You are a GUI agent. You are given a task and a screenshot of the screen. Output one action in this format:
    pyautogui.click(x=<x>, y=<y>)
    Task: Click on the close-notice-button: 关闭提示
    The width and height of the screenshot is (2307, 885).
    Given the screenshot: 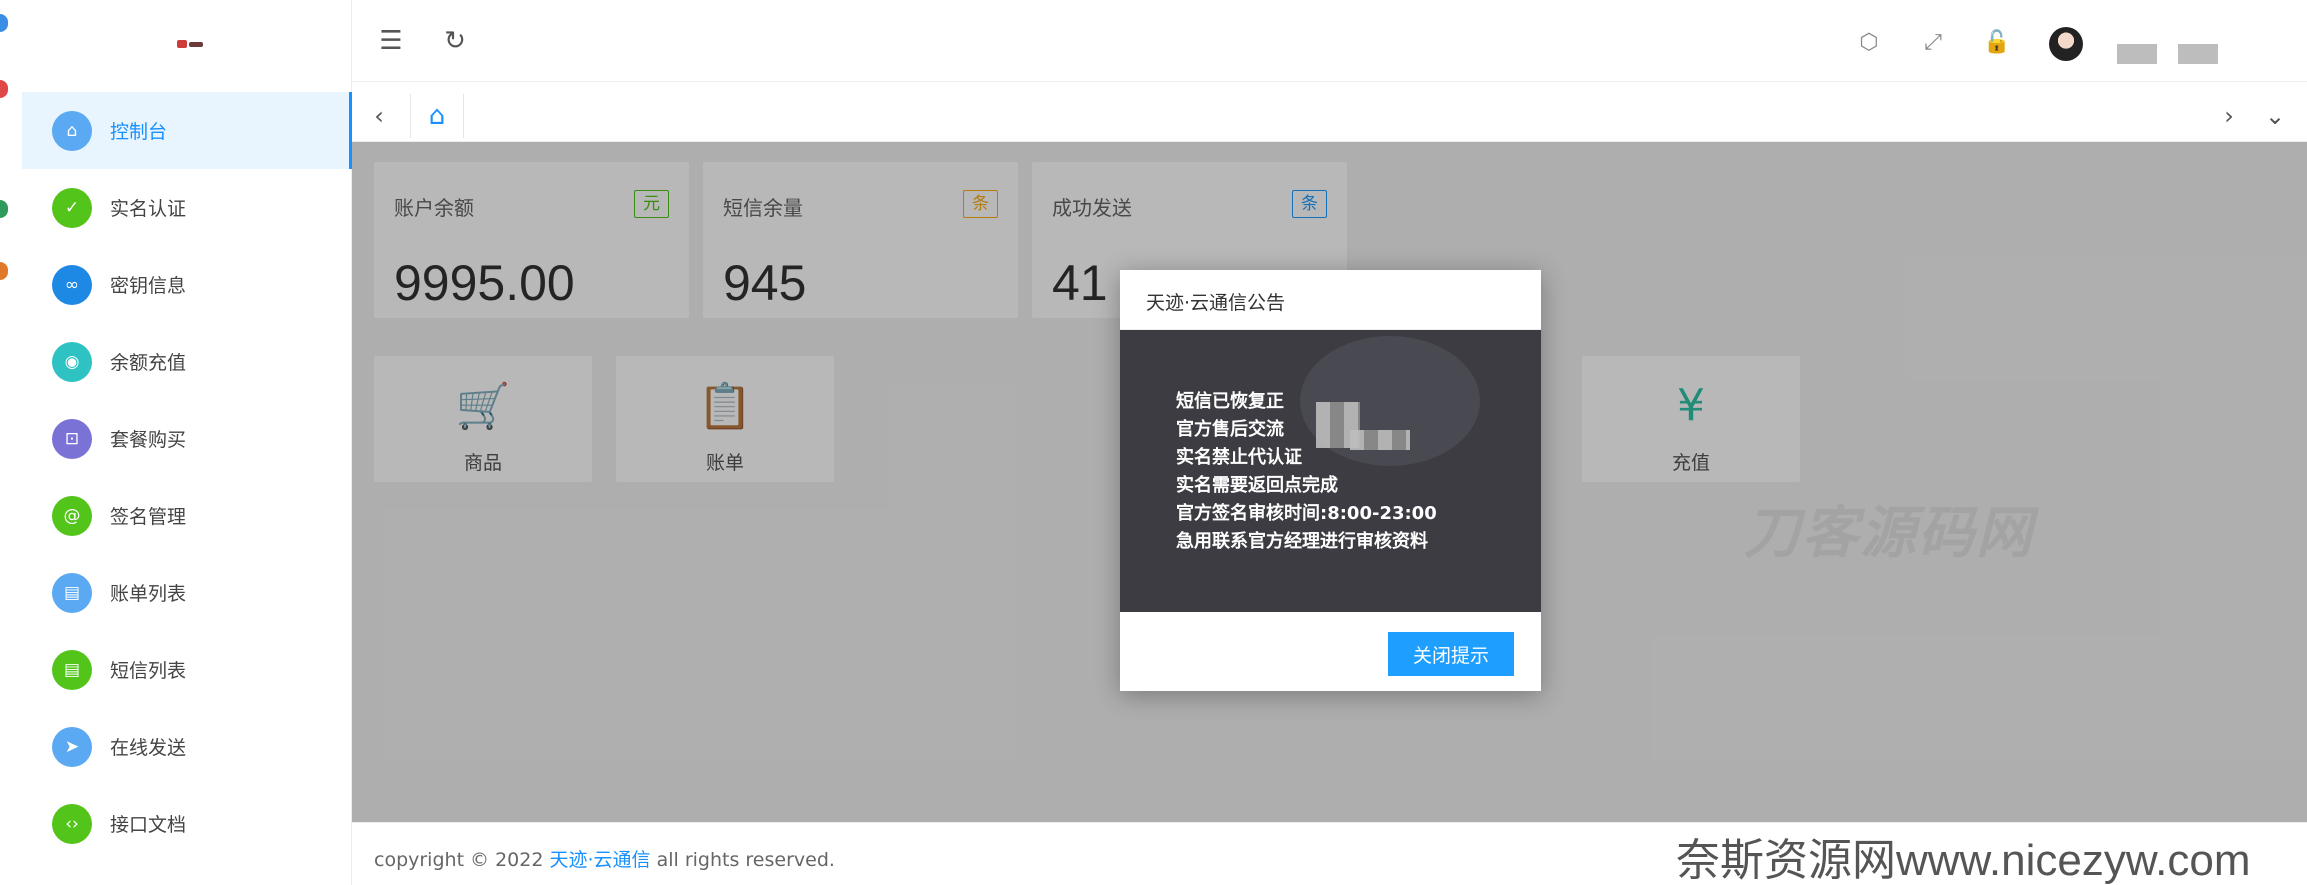 What is the action you would take?
    pyautogui.click(x=1451, y=654)
    